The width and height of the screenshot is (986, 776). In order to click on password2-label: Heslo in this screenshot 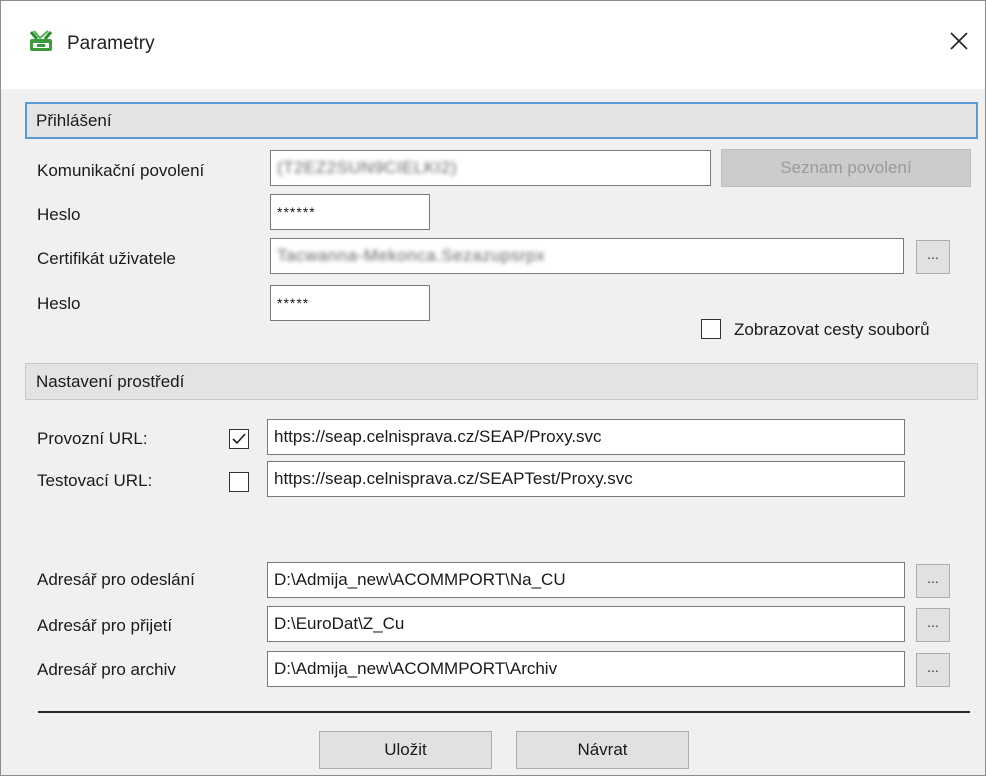, I will do `click(59, 303)`.